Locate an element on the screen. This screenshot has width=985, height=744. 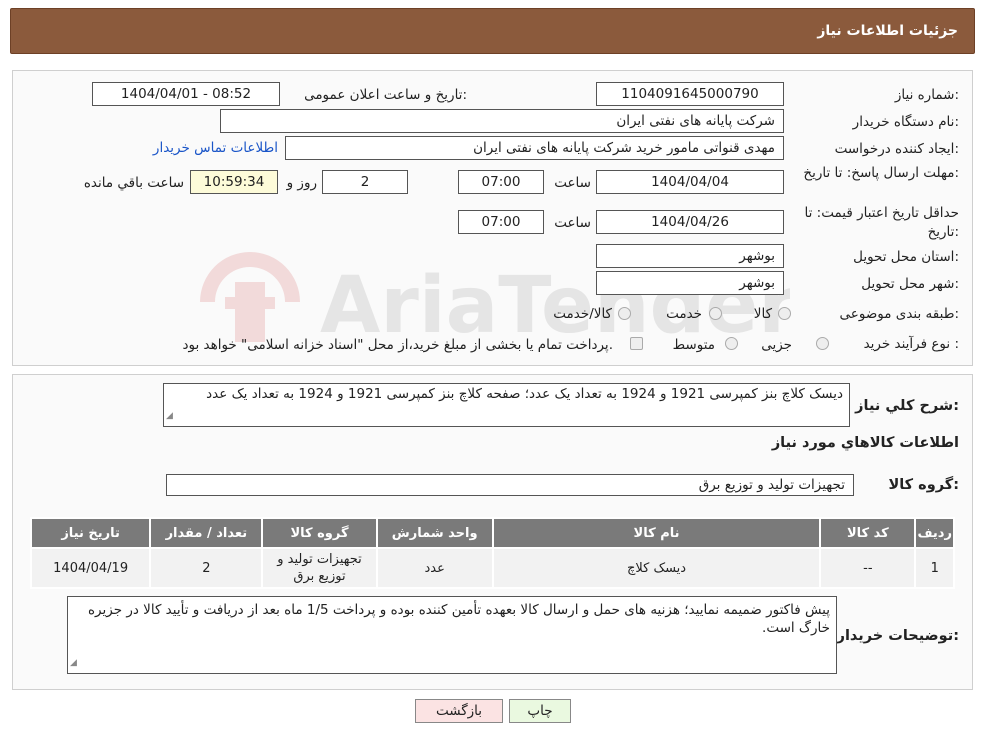
city-label: شهر محل تحویل: is located at coordinates (910, 284).